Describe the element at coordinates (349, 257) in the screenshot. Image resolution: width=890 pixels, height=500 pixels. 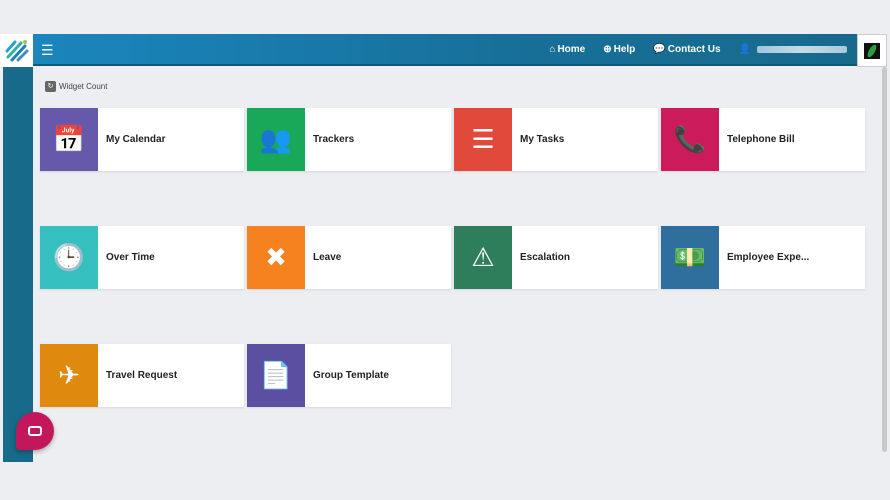
I see `tile-leave: ✖ Leave` at that location.